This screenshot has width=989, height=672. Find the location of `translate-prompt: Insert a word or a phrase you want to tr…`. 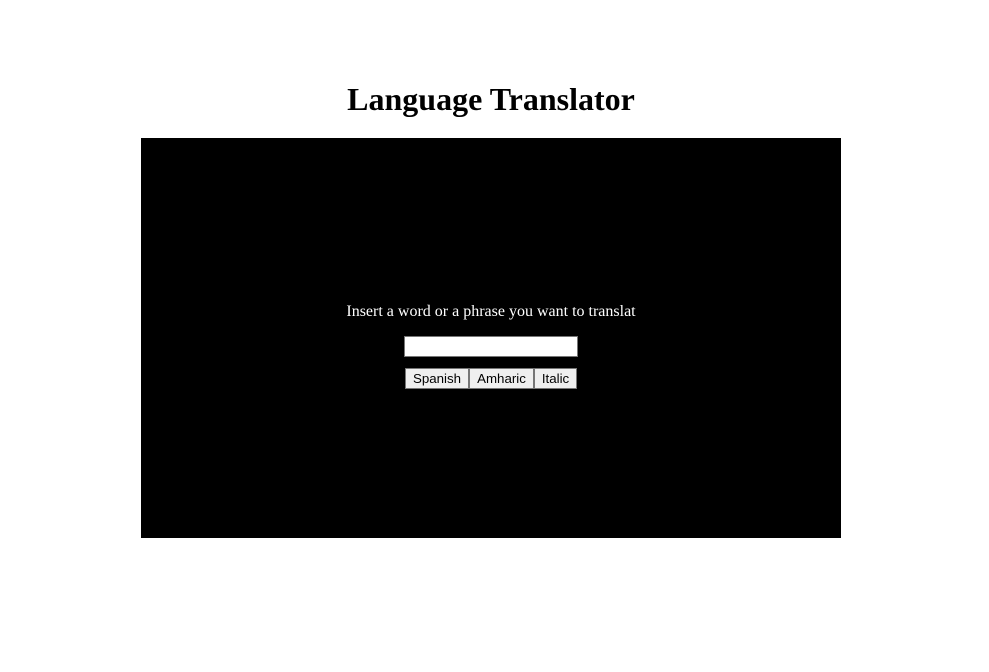

translate-prompt: Insert a word or a phrase you want to tr… is located at coordinates (491, 311).